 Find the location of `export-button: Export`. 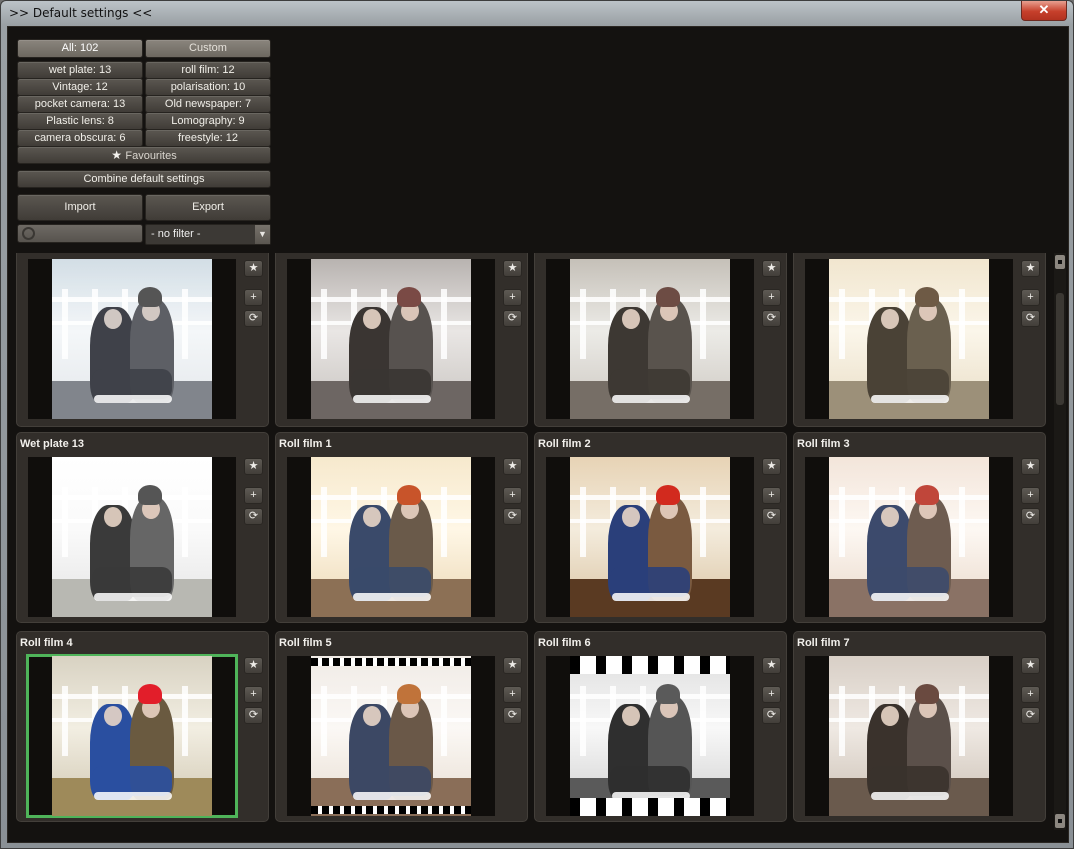

export-button: Export is located at coordinates (208, 207).